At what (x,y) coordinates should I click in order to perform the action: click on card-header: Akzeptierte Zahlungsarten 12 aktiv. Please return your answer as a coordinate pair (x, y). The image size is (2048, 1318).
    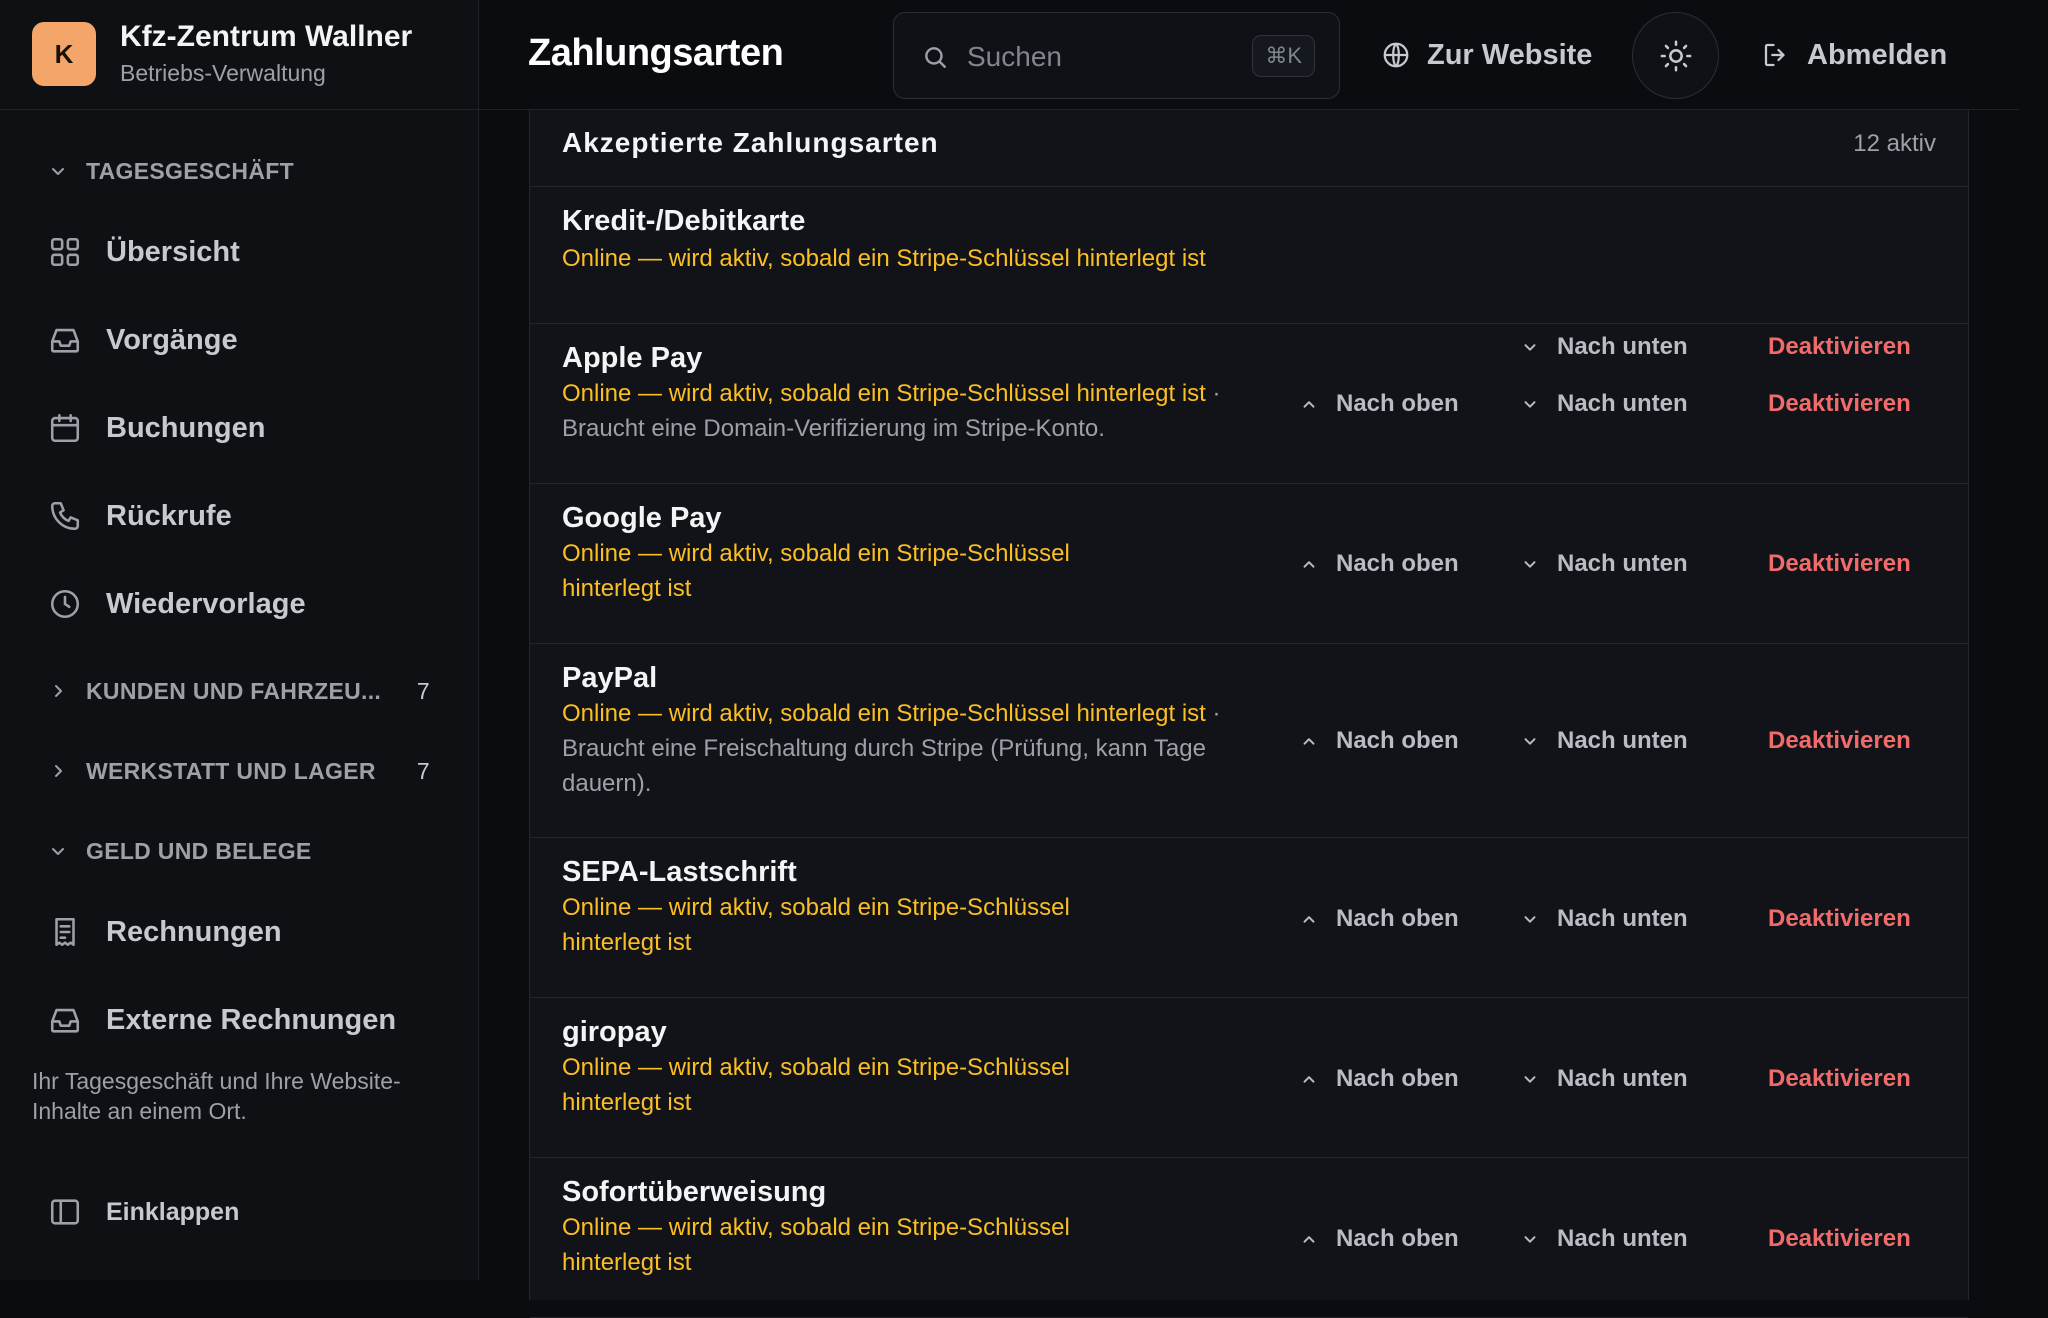
    Looking at the image, I should click on (1249, 148).